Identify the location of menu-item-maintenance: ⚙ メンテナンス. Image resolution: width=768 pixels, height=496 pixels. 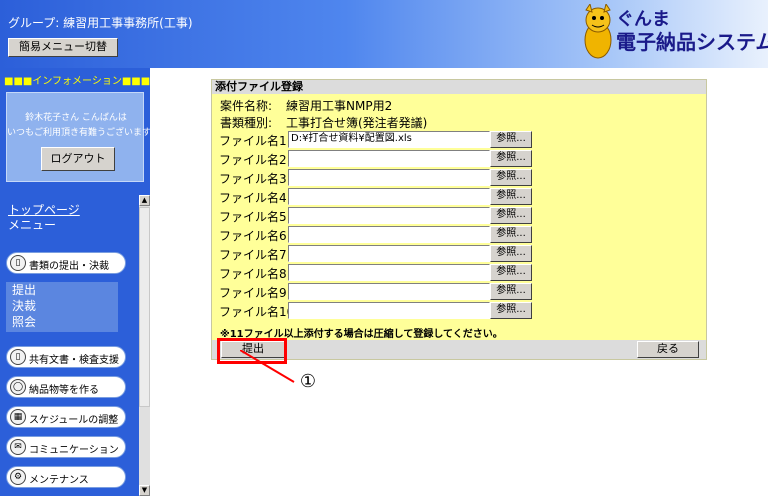
(66, 477).